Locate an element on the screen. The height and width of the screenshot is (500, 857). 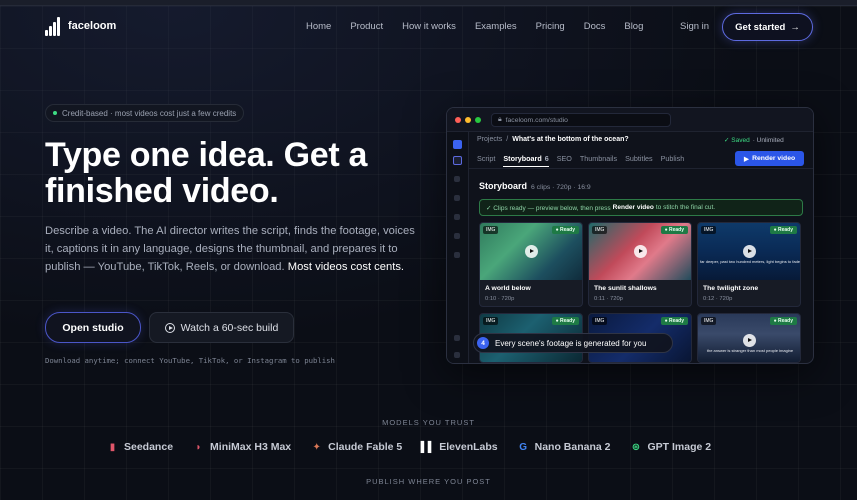
render-video-button: ▶ Render video is located at coordinates (769, 158).